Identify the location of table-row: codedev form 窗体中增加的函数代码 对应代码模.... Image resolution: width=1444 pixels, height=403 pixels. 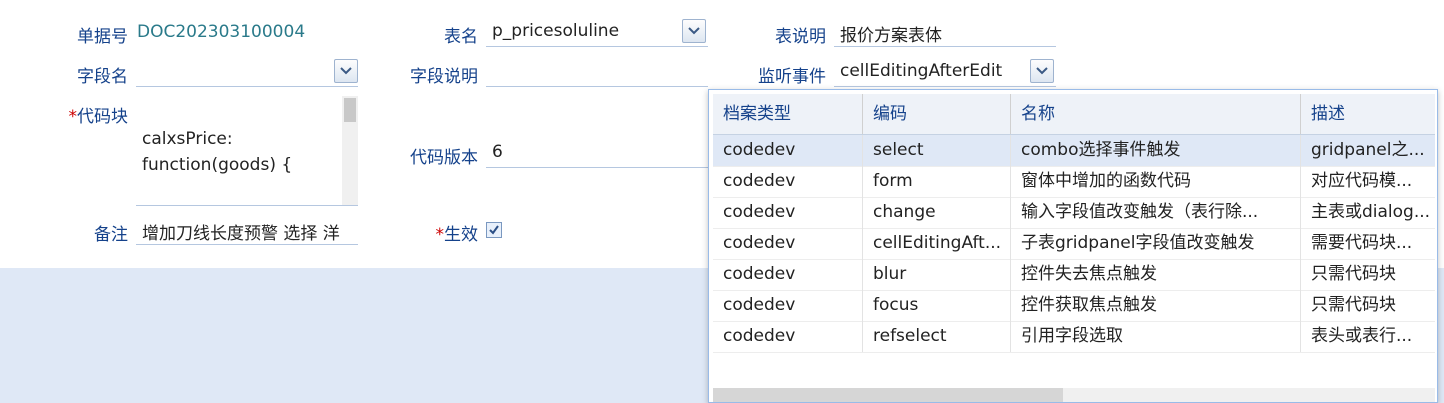
(1074, 182).